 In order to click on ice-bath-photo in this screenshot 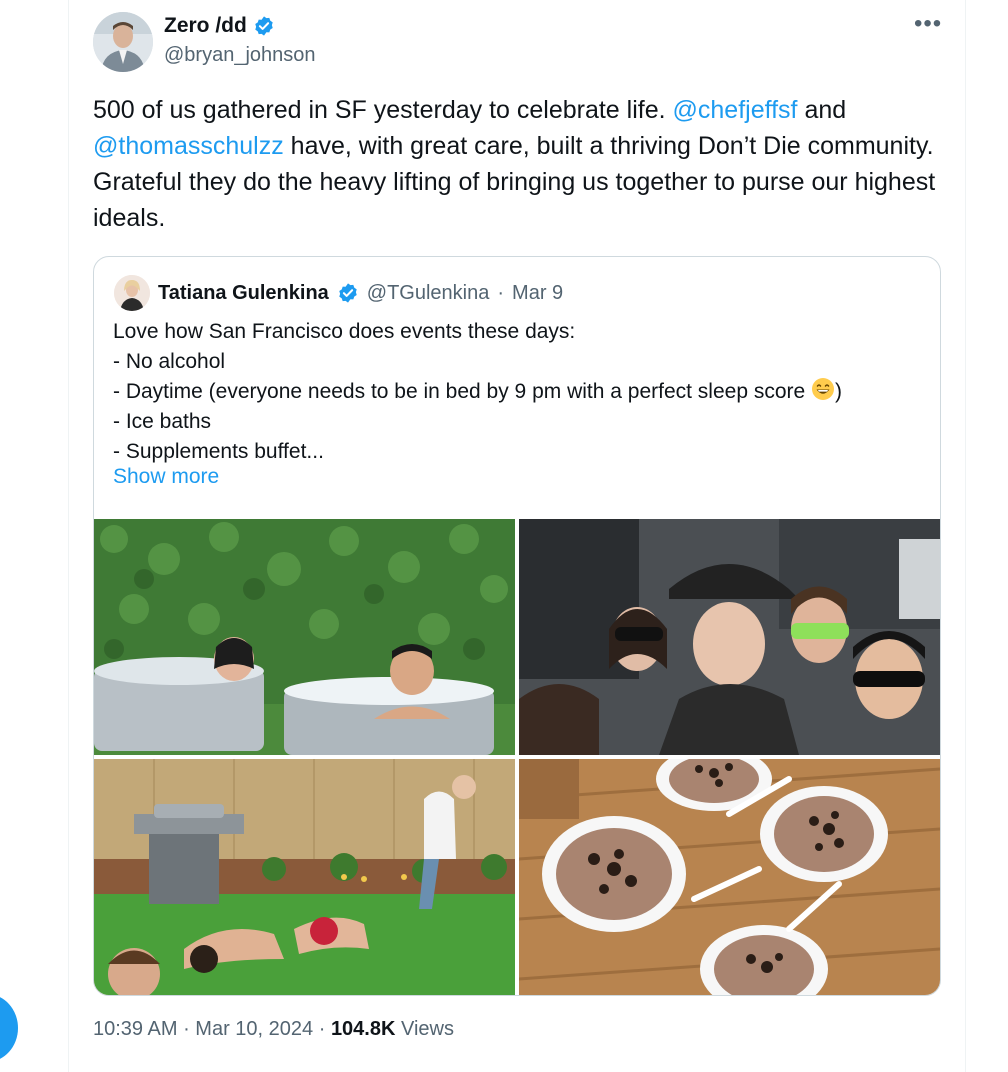, I will do `click(304, 637)`.